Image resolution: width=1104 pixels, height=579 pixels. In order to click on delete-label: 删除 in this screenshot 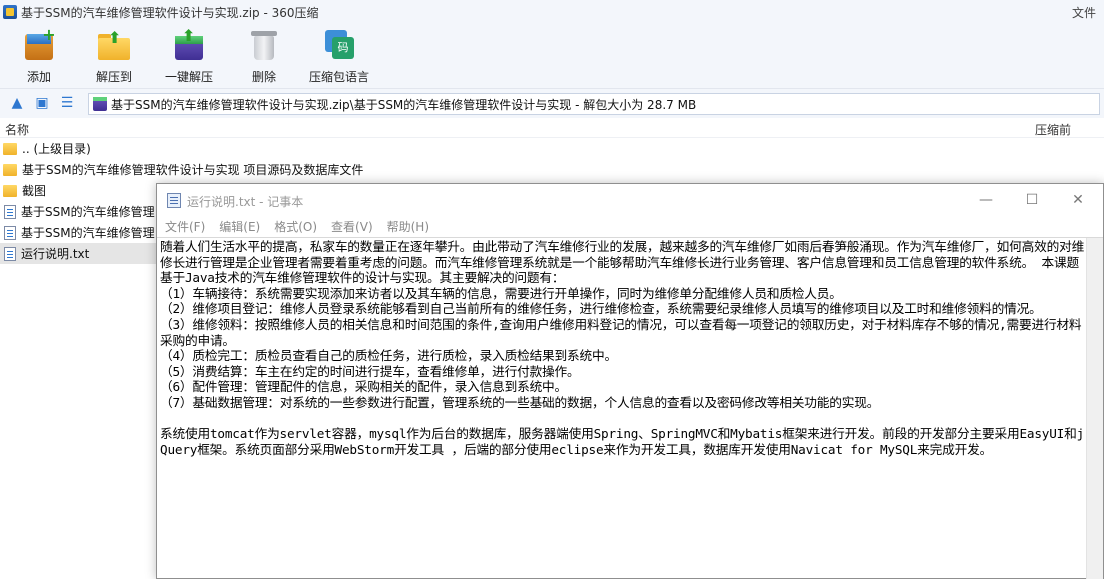, I will do `click(263, 77)`.